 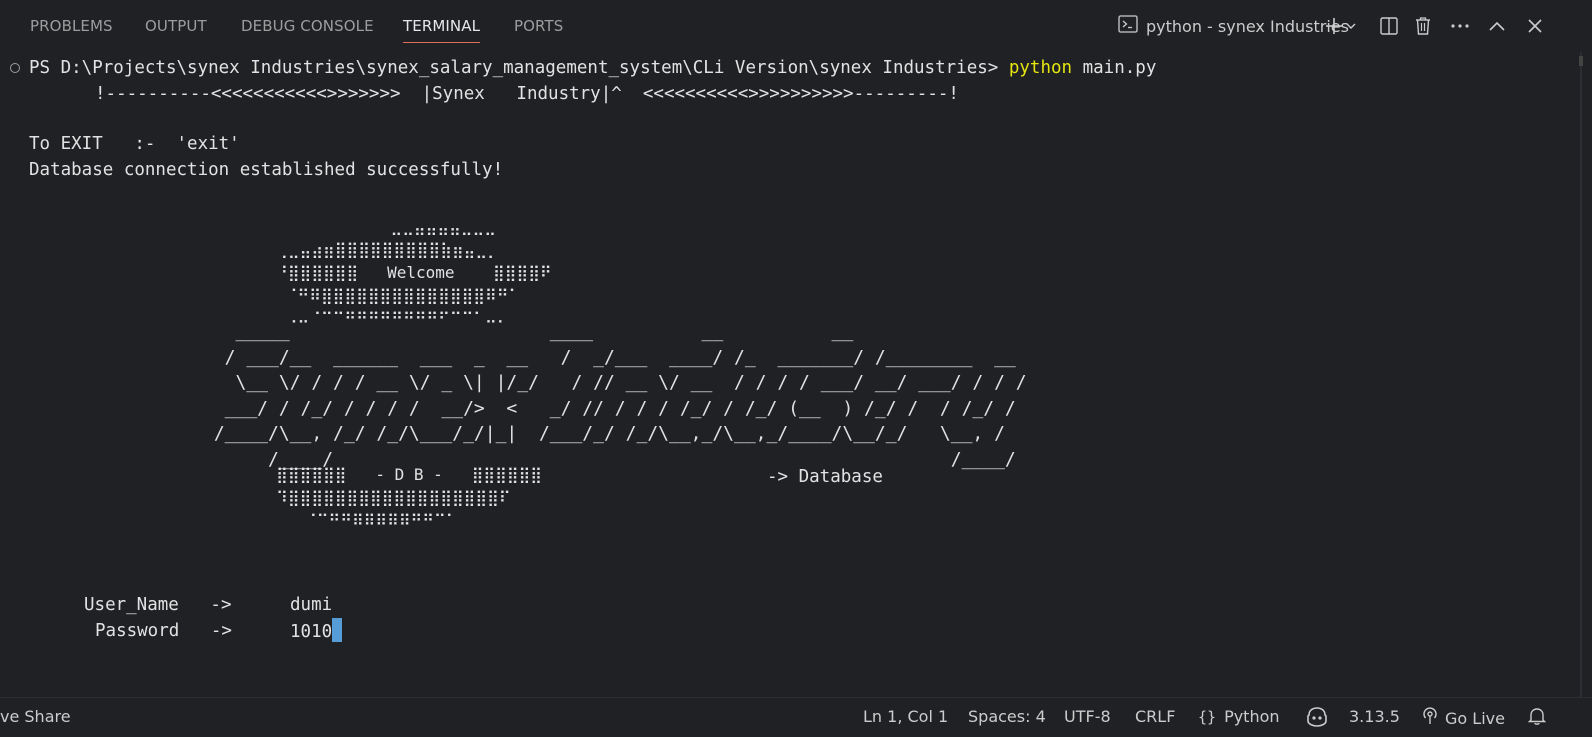 I want to click on terminal-selector: python - synex Industries, so click(x=1233, y=26).